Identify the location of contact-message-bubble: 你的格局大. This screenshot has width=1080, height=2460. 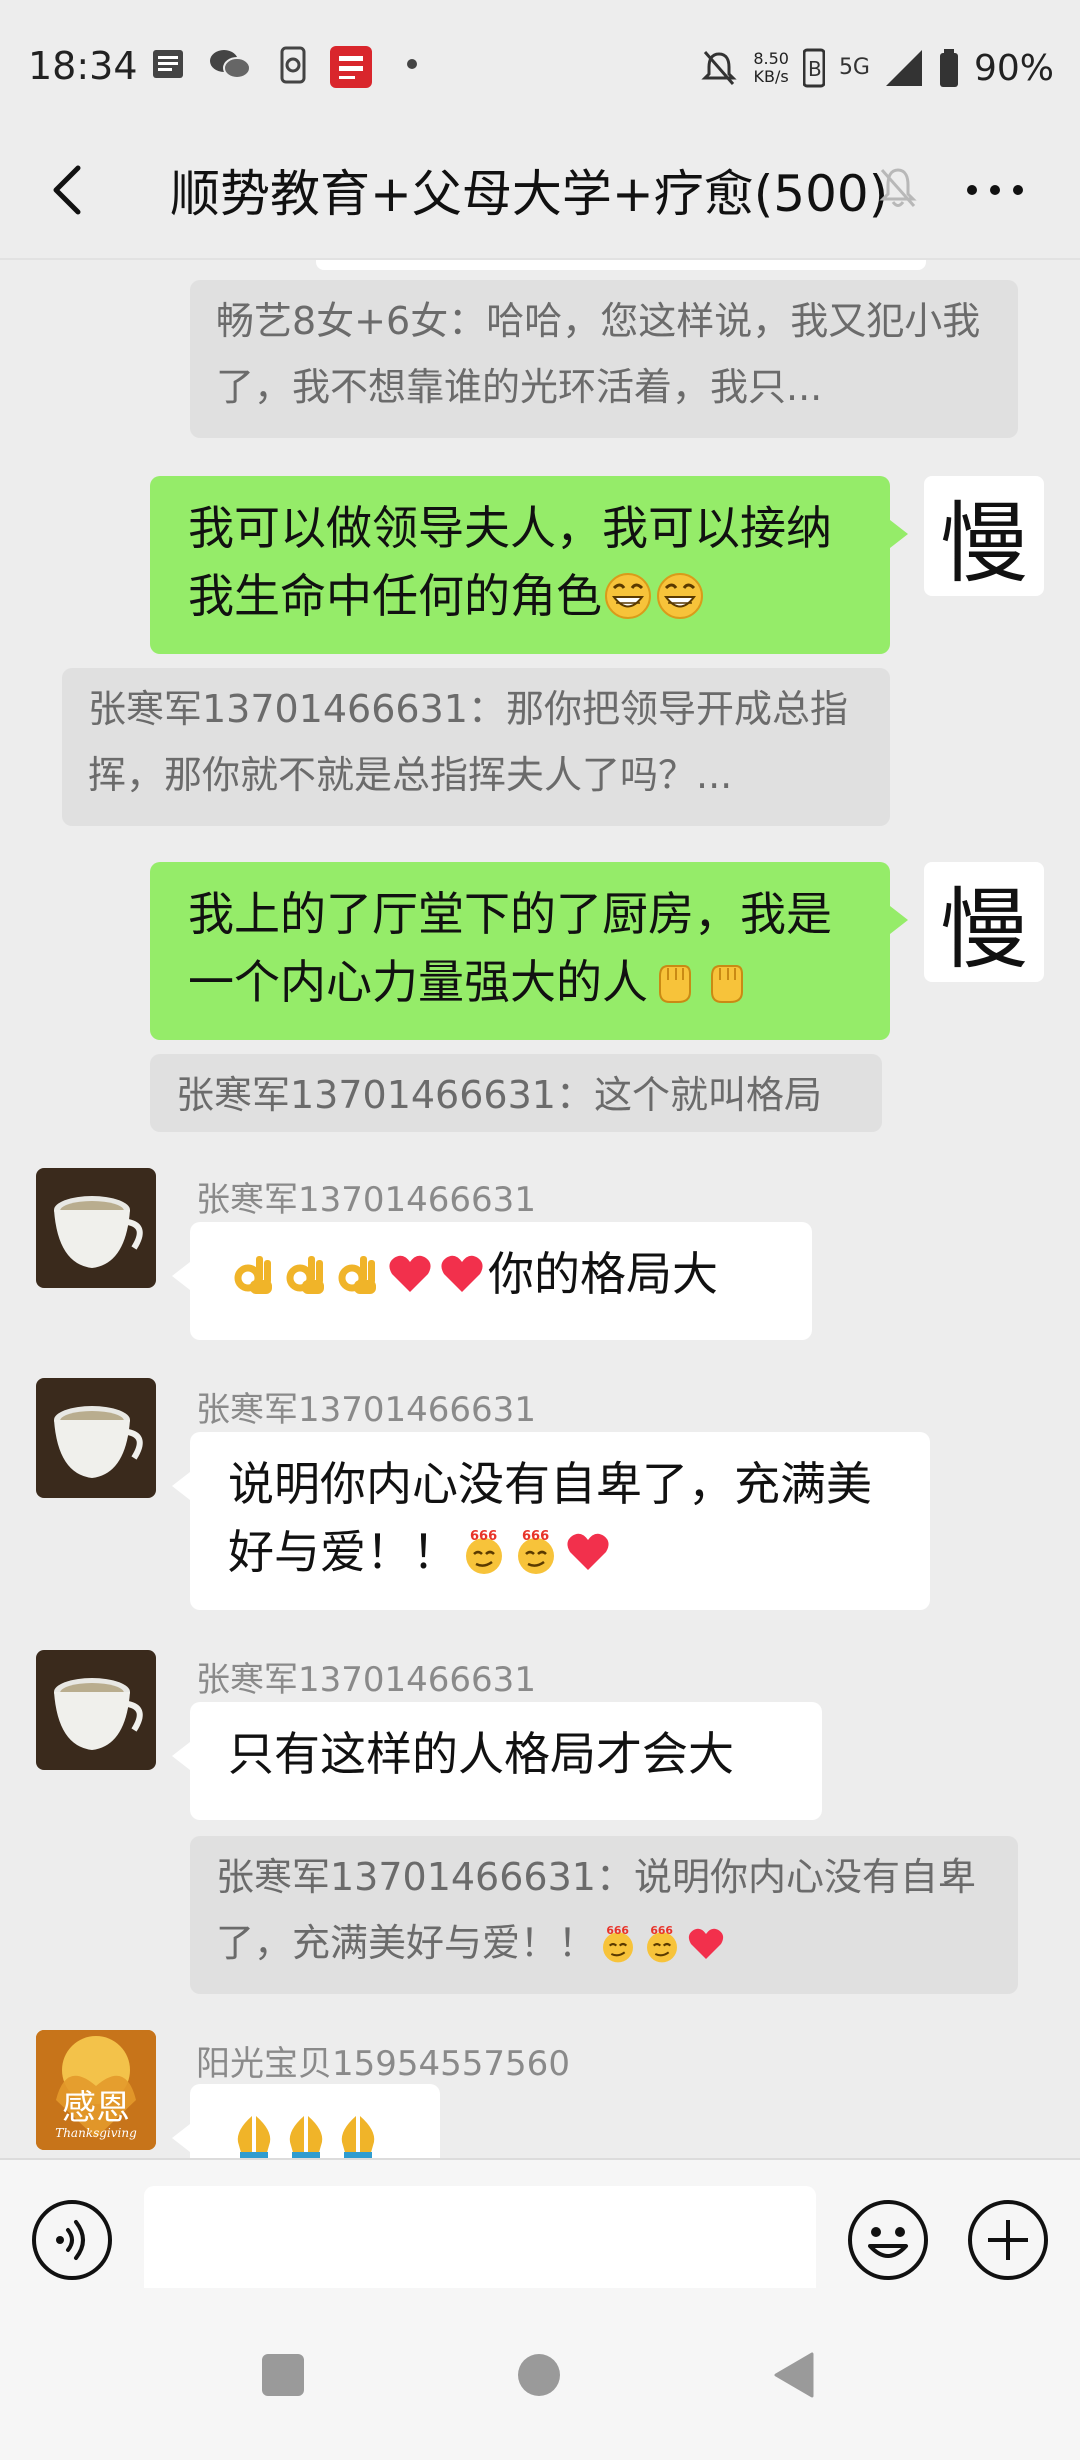
(492, 1281).